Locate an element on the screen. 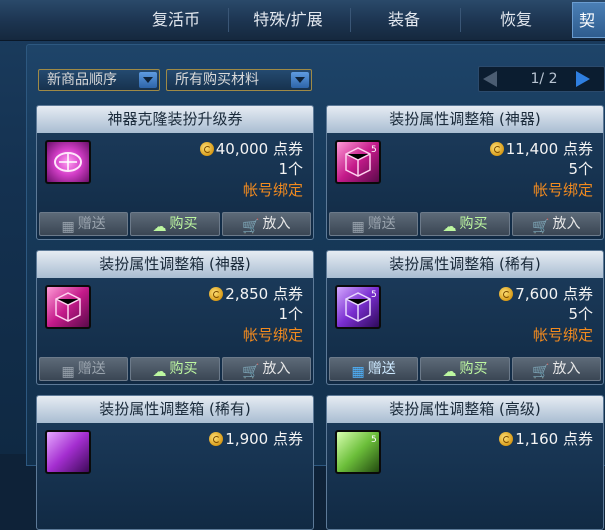 The image size is (605, 530). box-glyph: 5 is located at coordinates (374, 440).